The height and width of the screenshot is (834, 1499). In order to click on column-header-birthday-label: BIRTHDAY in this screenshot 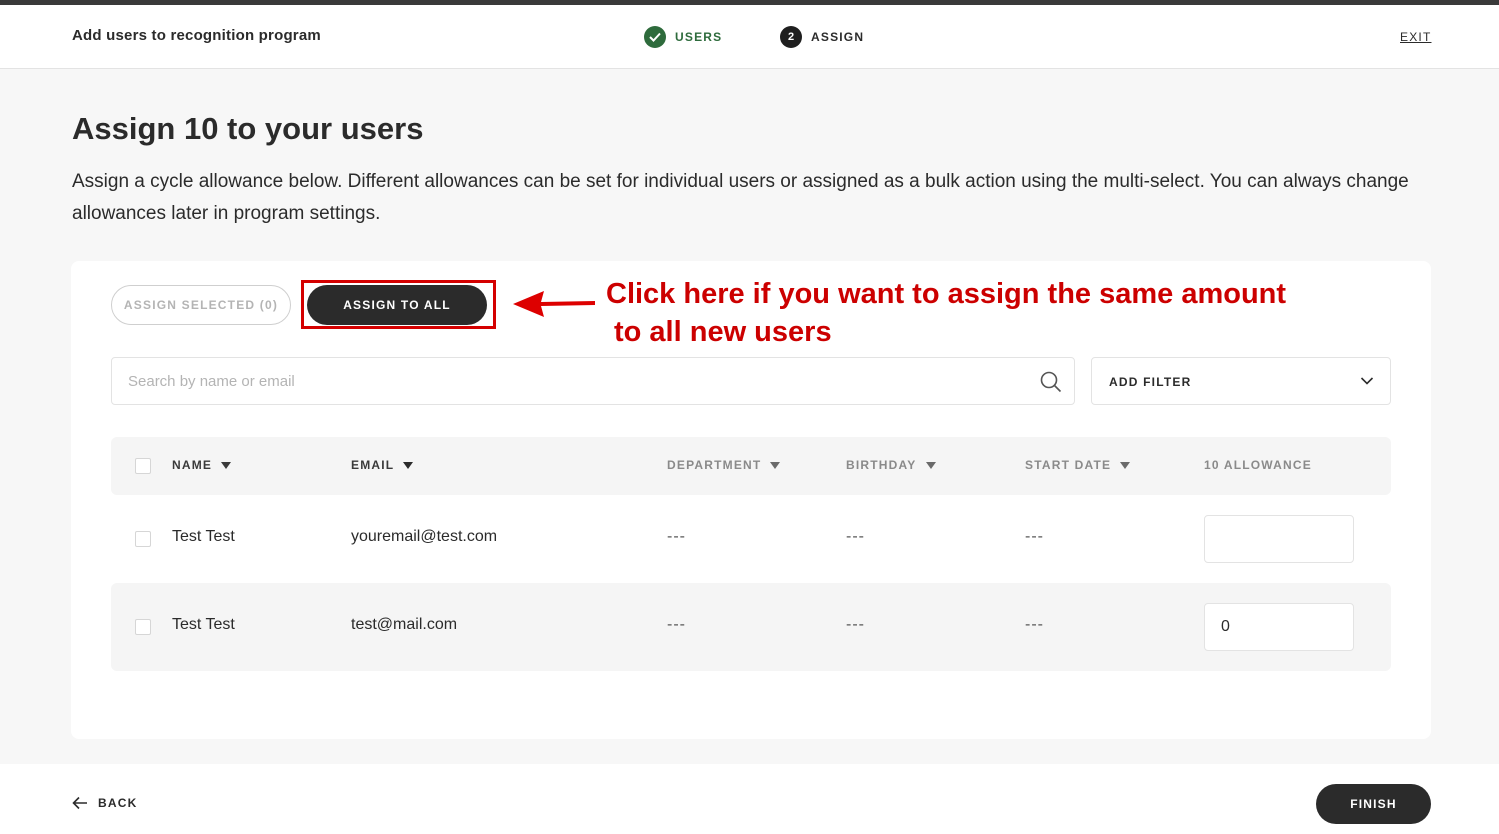, I will do `click(881, 465)`.